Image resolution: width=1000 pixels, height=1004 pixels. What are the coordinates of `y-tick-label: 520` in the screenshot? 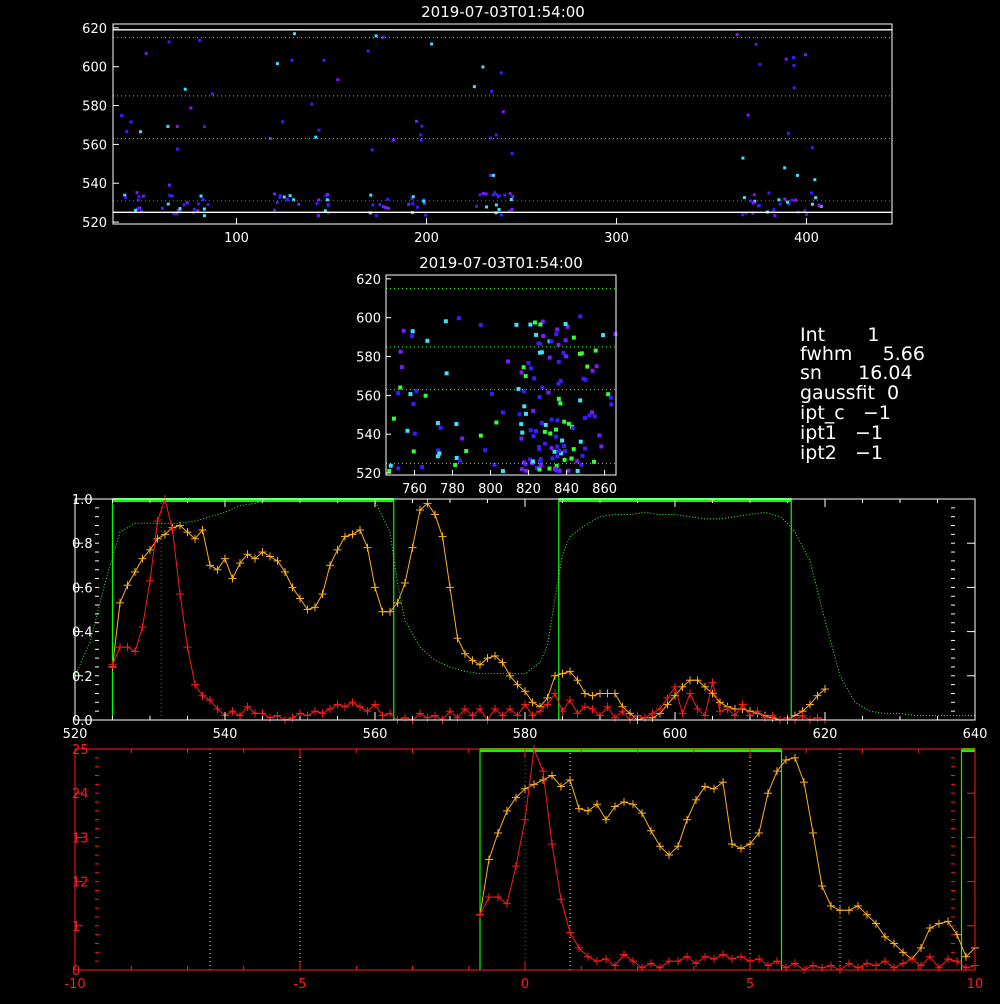 It's located at (94, 223).